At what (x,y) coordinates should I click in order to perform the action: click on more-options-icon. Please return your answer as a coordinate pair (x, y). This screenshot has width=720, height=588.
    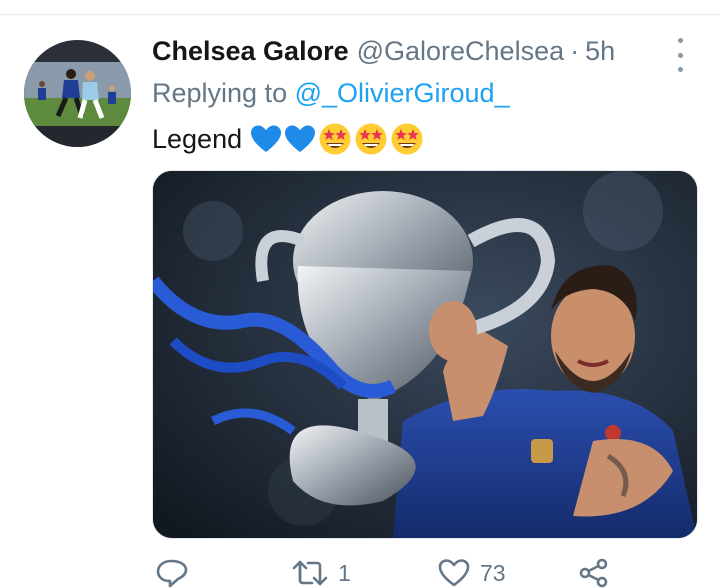
    Looking at the image, I should click on (680, 55).